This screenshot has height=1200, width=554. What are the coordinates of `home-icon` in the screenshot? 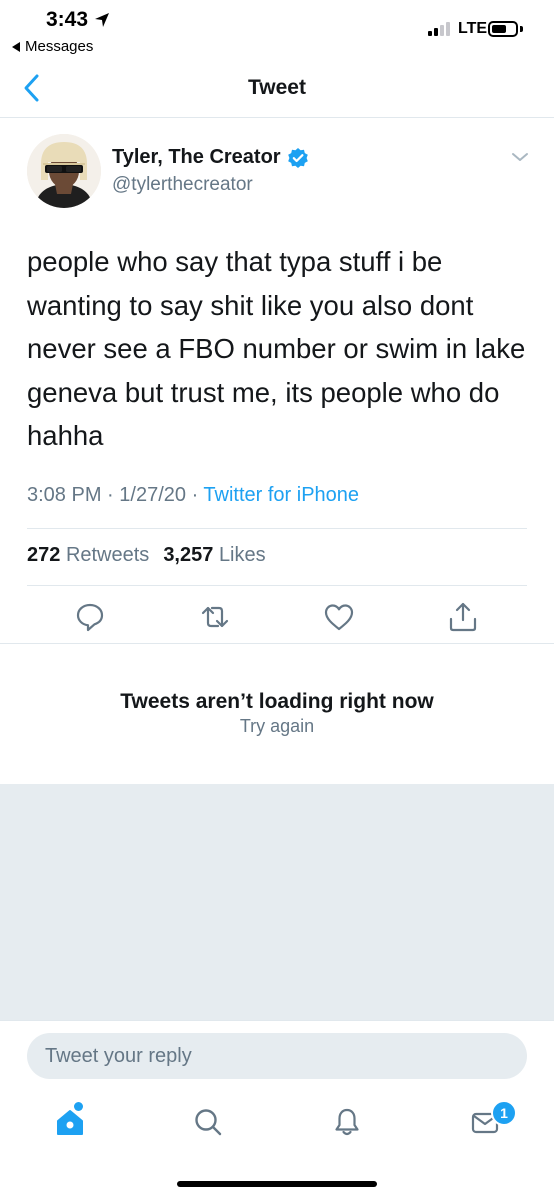 It's located at (70, 1122).